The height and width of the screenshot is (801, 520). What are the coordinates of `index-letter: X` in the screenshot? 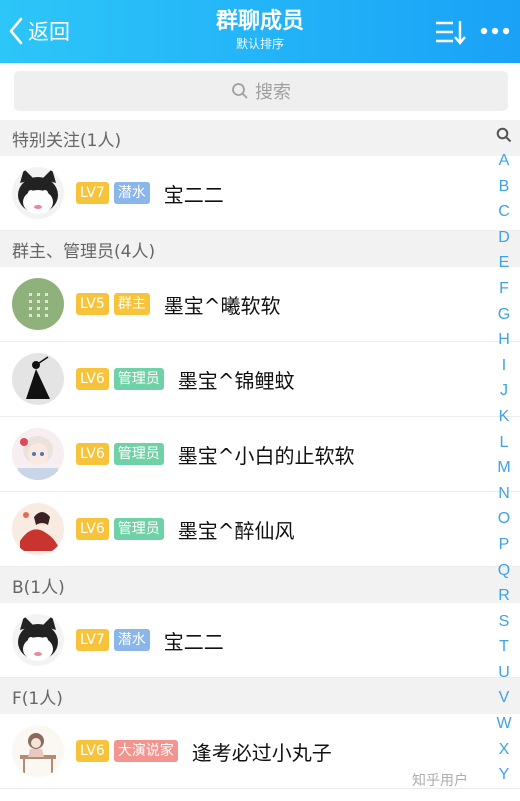 It's located at (504, 750).